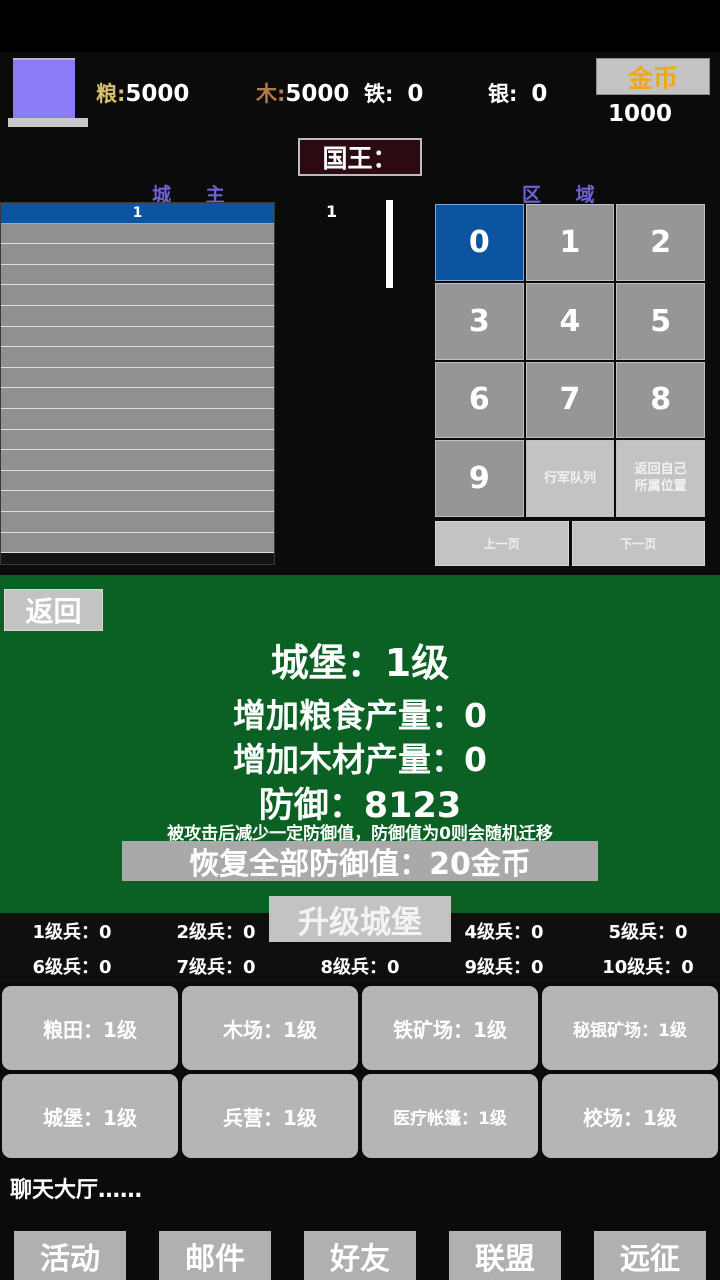 The width and height of the screenshot is (720, 1280). What do you see at coordinates (332, 211) in the screenshot?
I see `middle-count-label: 1` at bounding box center [332, 211].